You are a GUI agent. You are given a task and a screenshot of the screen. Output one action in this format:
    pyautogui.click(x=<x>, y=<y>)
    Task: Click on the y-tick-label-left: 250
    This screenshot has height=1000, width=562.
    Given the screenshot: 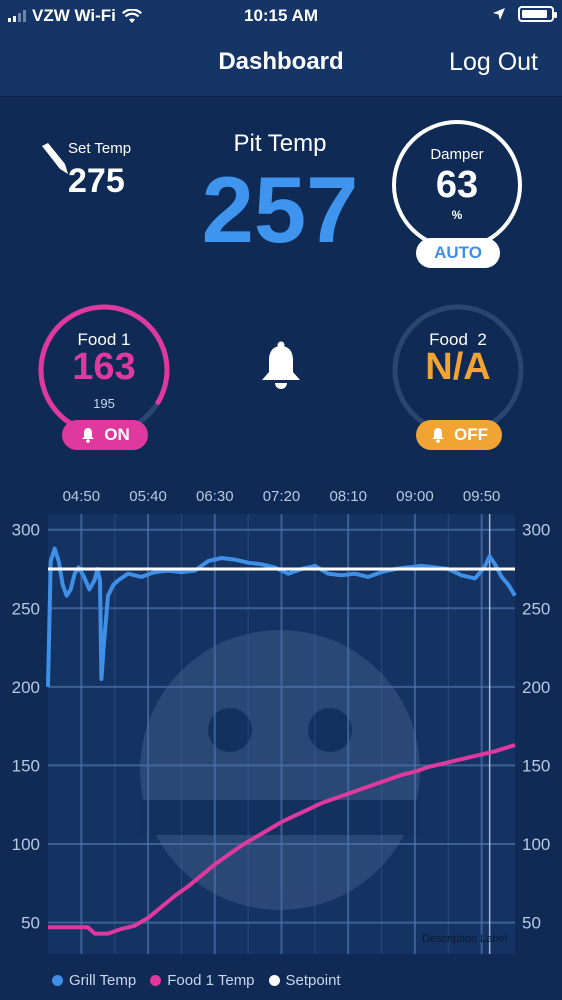 What is the action you would take?
    pyautogui.click(x=26, y=608)
    